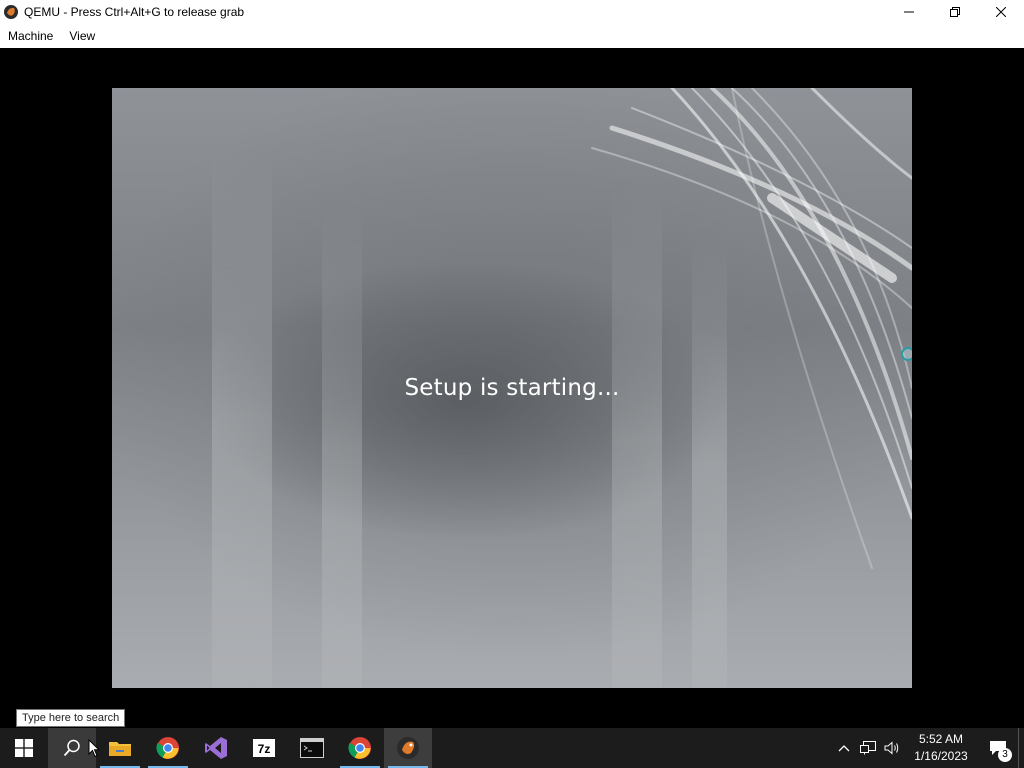 The width and height of the screenshot is (1024, 768). What do you see at coordinates (71, 718) in the screenshot?
I see `search-tooltip: Type here to search` at bounding box center [71, 718].